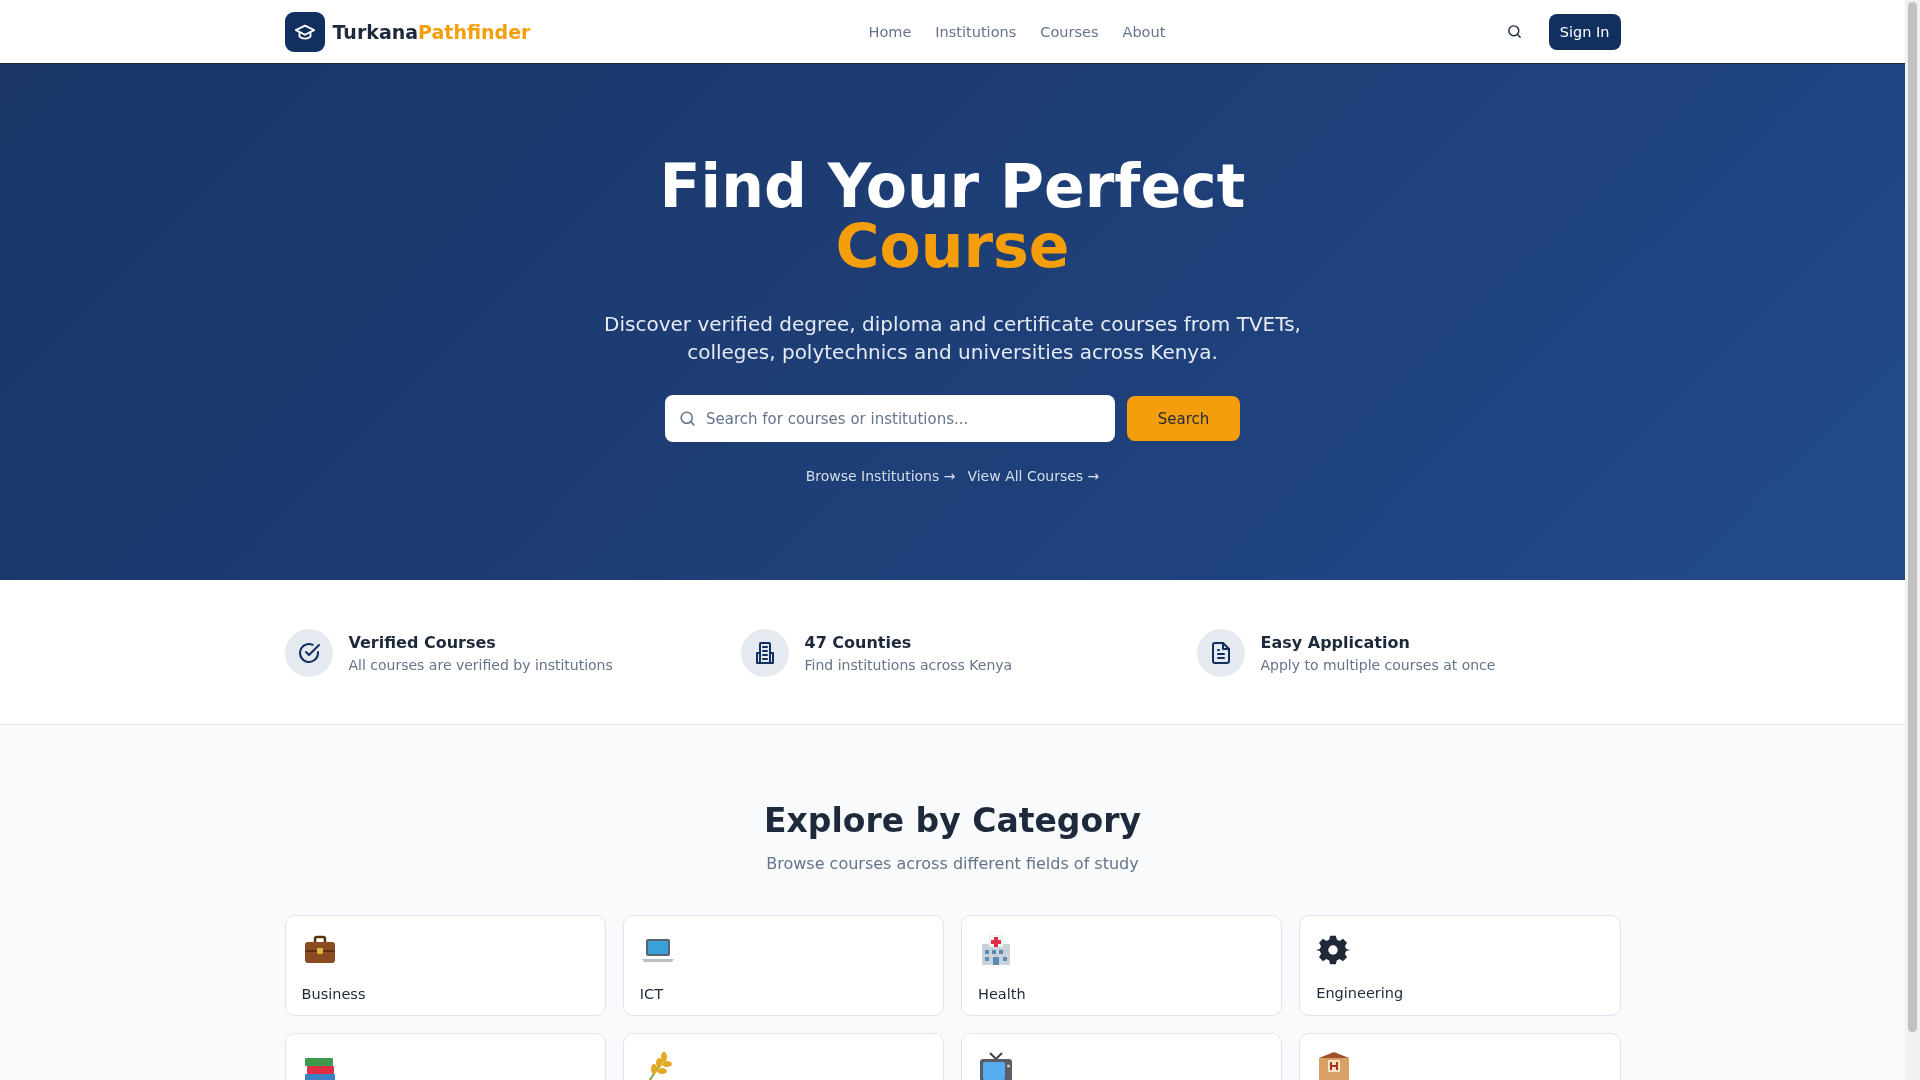 Image resolution: width=1920 pixels, height=1080 pixels. What do you see at coordinates (334, 994) in the screenshot?
I see `category-label: Business` at bounding box center [334, 994].